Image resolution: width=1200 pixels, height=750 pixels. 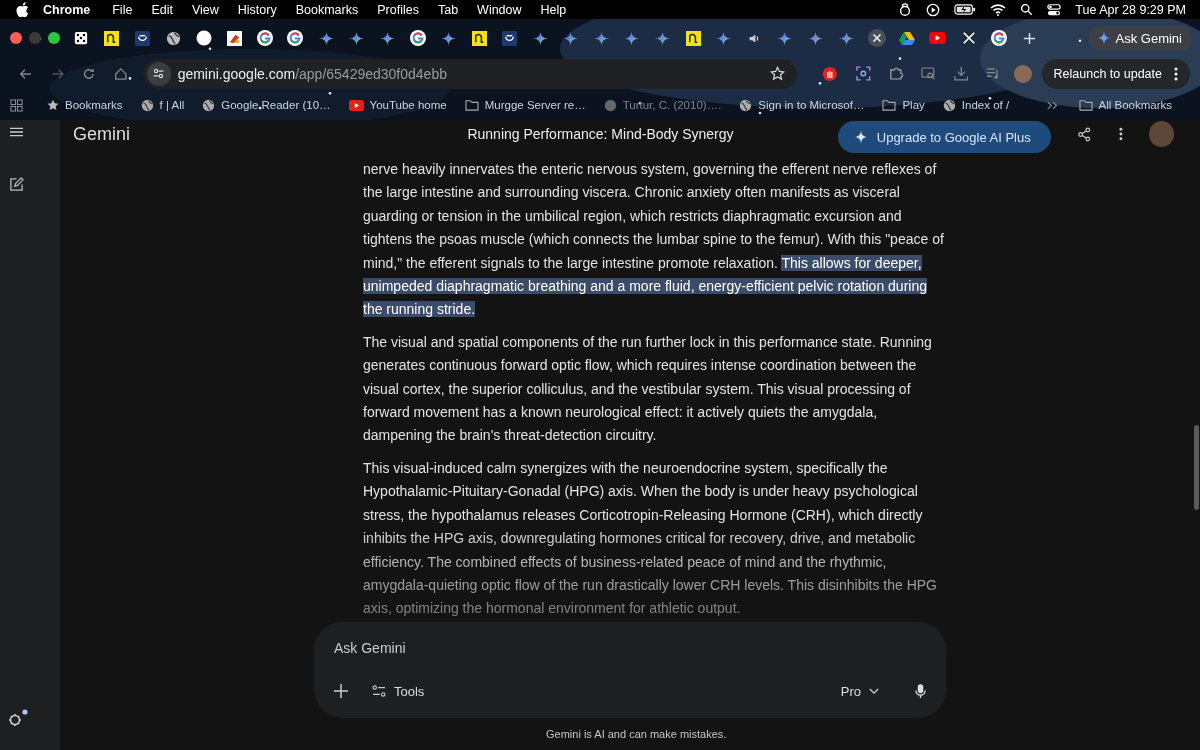 I want to click on share-icon, so click(x=1084, y=134).